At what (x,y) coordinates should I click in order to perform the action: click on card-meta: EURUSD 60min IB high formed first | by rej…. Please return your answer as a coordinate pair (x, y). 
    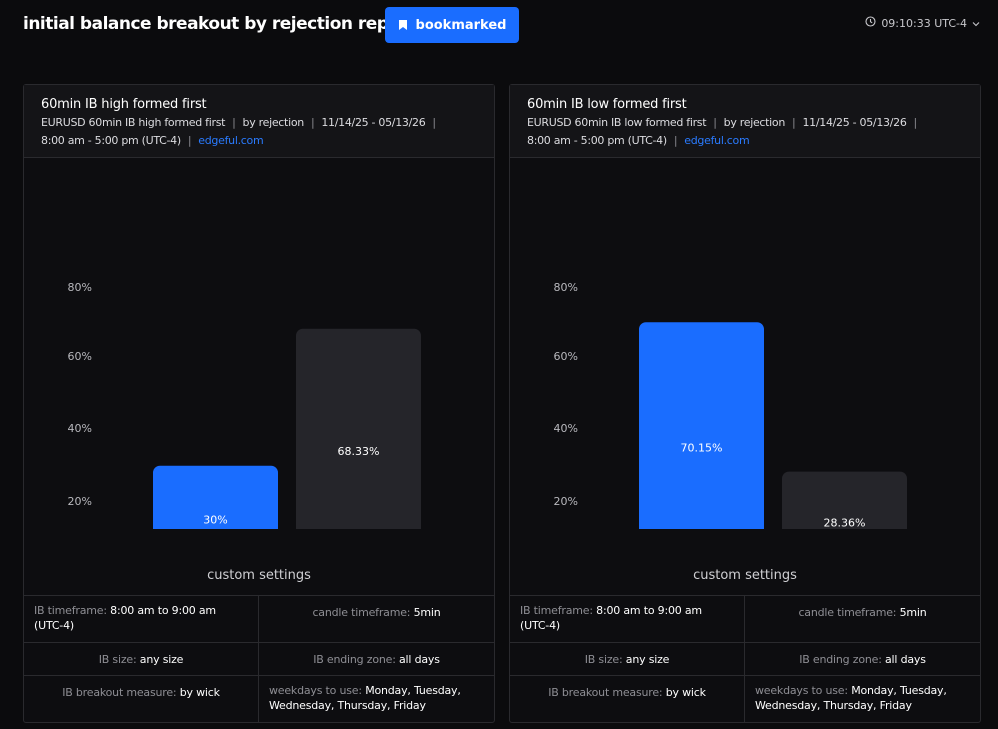
    Looking at the image, I should click on (238, 131).